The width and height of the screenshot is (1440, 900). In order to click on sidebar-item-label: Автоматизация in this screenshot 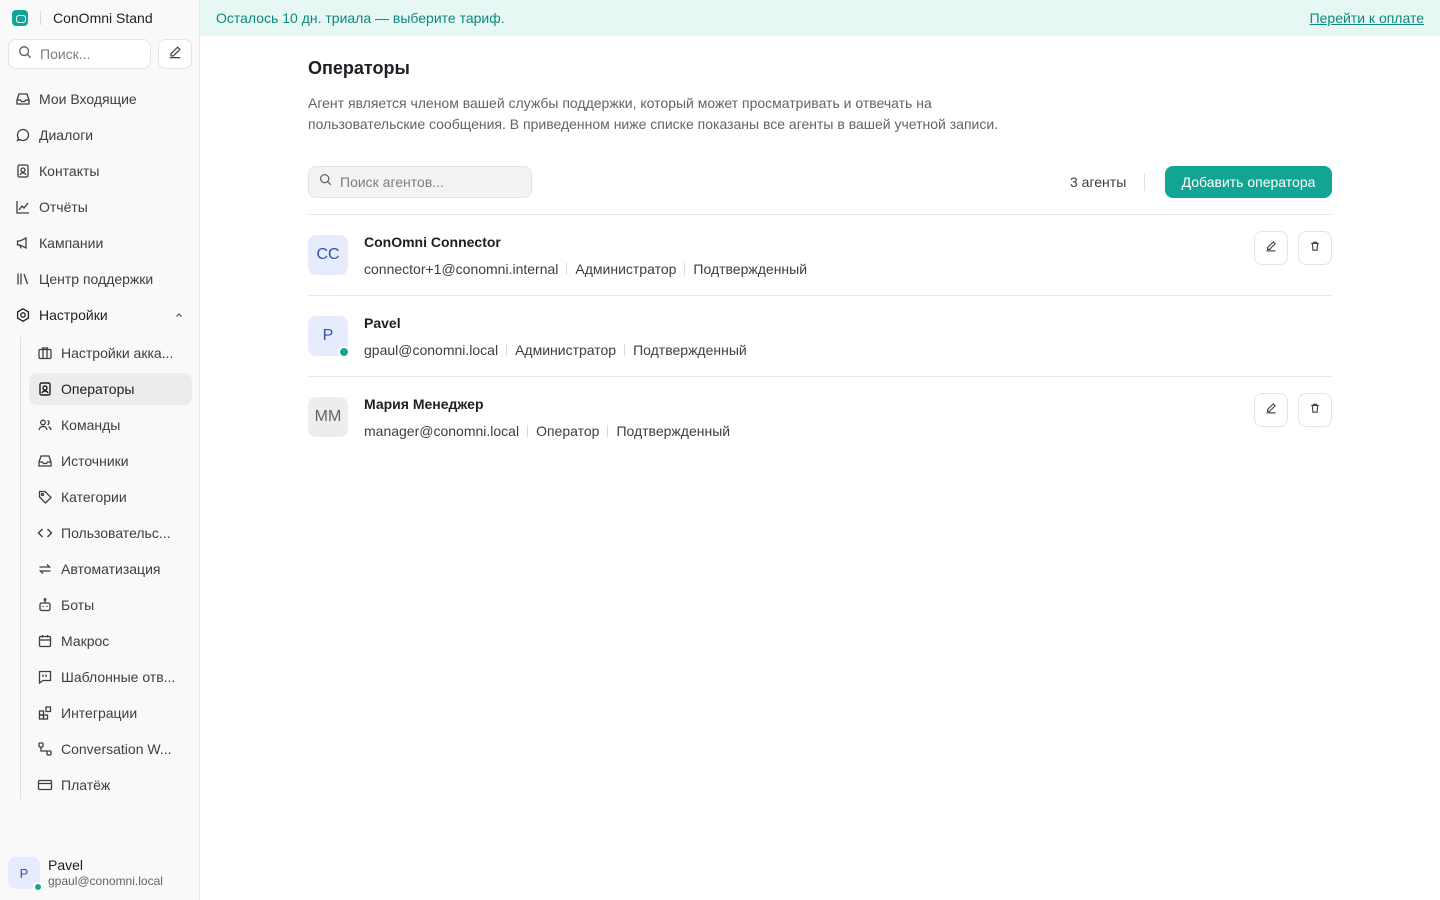, I will do `click(111, 569)`.